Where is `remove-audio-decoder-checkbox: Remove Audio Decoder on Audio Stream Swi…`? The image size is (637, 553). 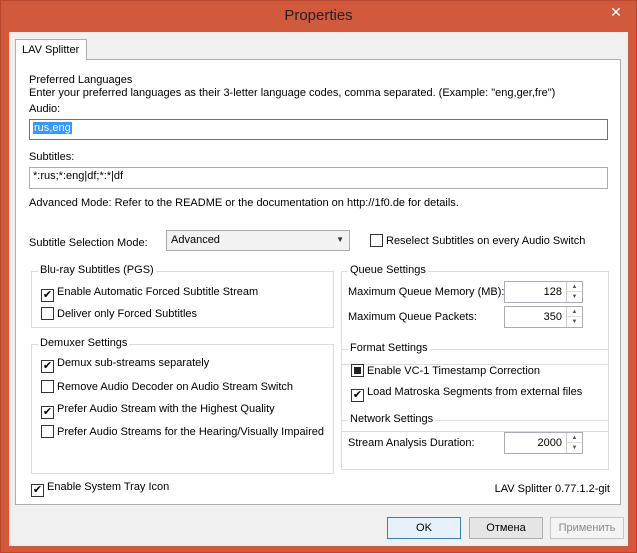 remove-audio-decoder-checkbox: Remove Audio Decoder on Audio Stream Swi… is located at coordinates (167, 386).